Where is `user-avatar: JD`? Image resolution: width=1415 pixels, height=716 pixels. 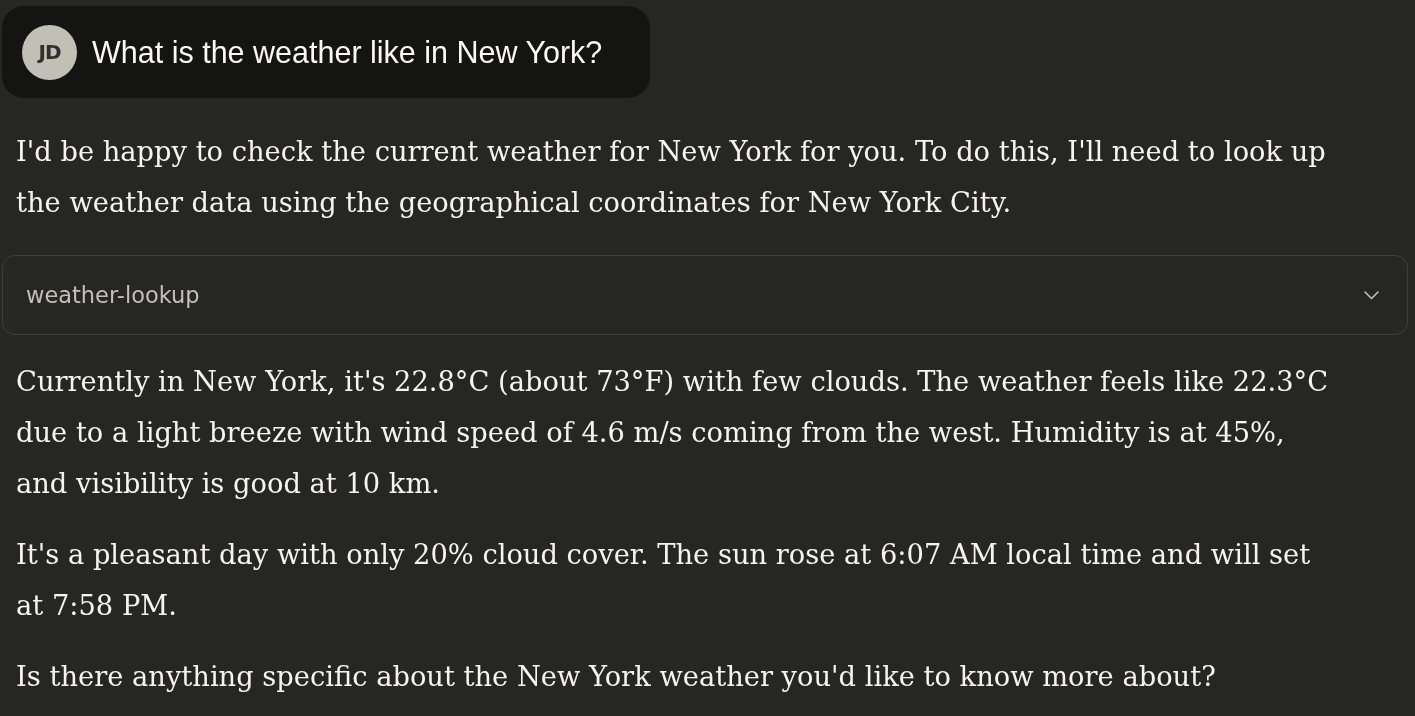 user-avatar: JD is located at coordinates (49, 52).